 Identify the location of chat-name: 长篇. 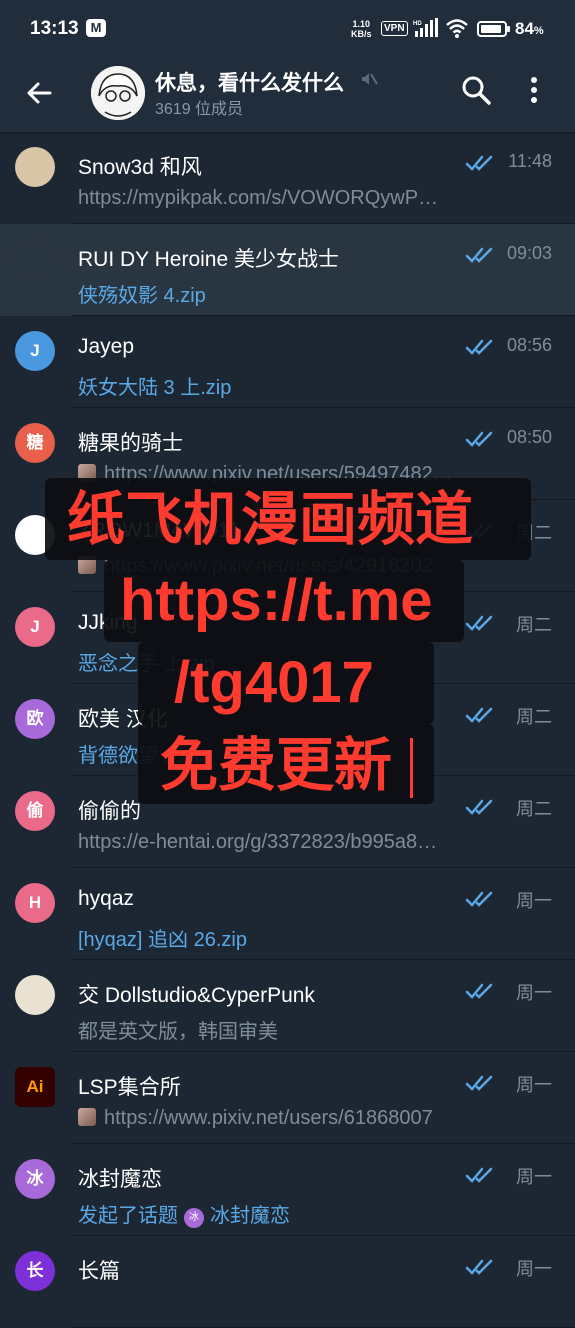
(99, 1271).